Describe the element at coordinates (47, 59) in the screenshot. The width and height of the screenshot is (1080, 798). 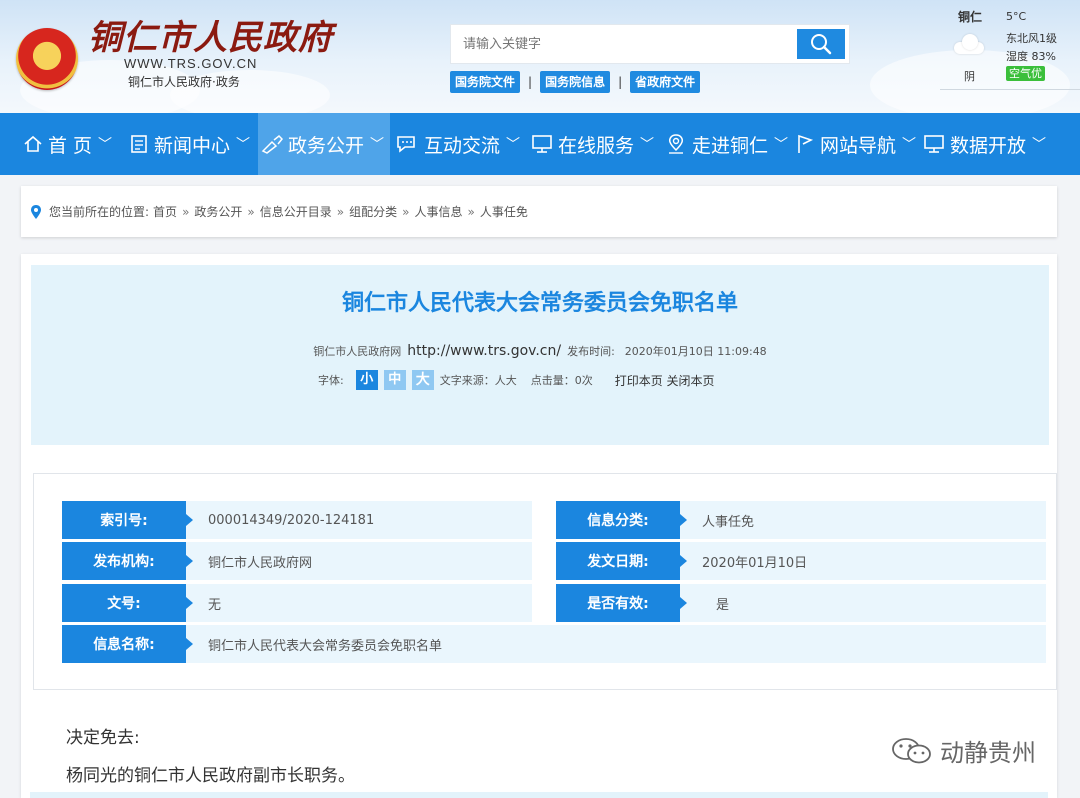
I see `national-emblem-icon: ★` at that location.